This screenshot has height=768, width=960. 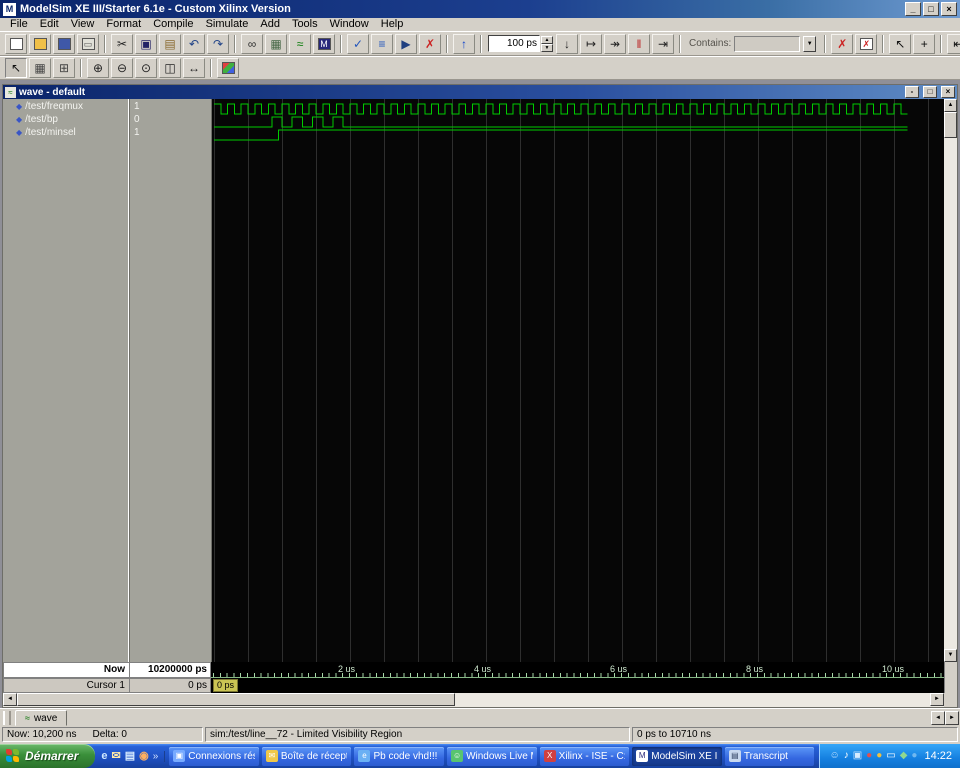 I want to click on network-task-button: ▣Connexions réseau, so click(x=214, y=756).